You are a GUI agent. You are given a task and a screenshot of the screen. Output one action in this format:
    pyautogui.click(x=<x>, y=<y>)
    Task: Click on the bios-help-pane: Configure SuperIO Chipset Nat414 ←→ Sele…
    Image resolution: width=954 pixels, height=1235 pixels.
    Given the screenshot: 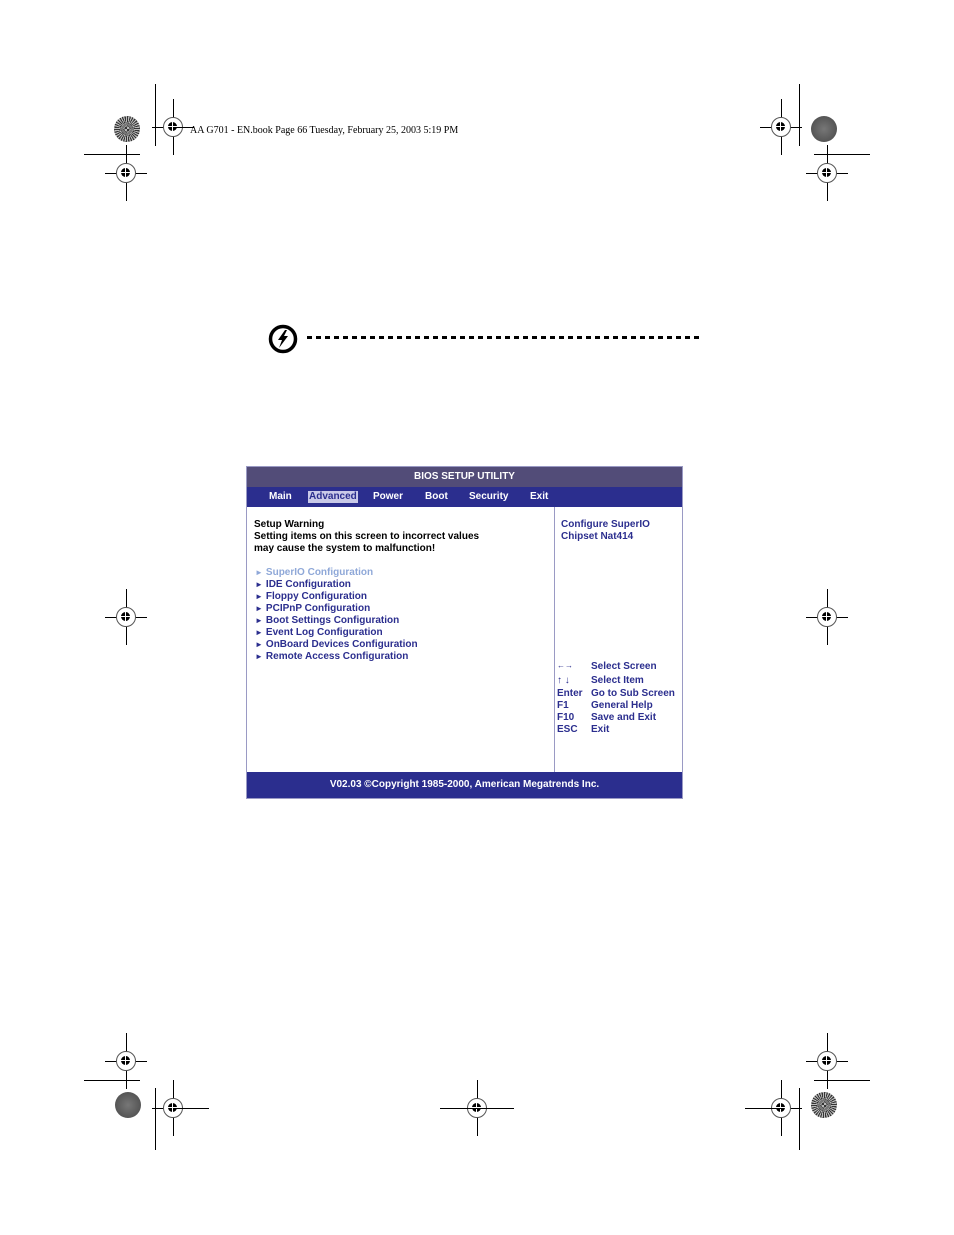 What is the action you would take?
    pyautogui.click(x=618, y=639)
    